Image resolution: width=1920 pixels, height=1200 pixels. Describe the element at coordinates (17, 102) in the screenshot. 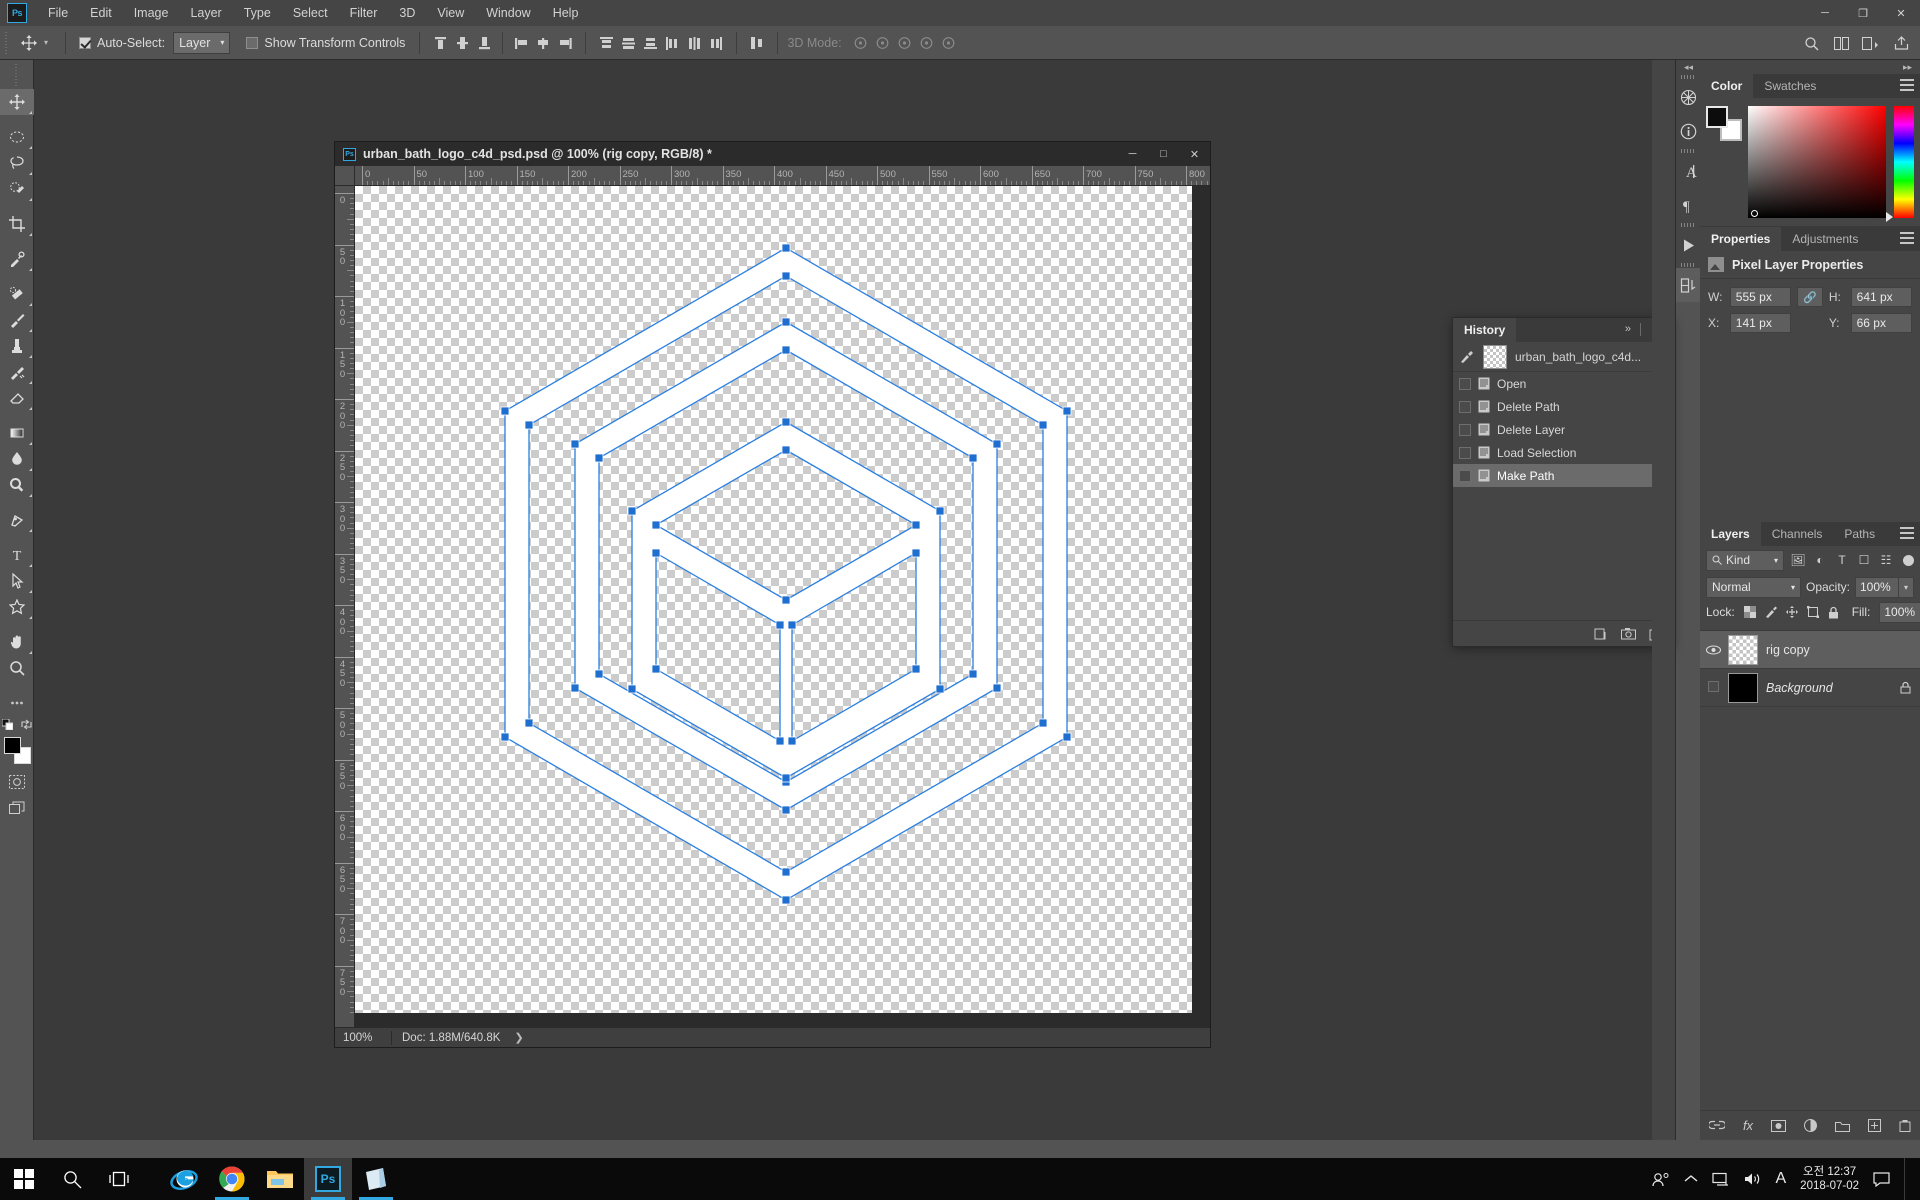

I see `move-tool-icon` at that location.